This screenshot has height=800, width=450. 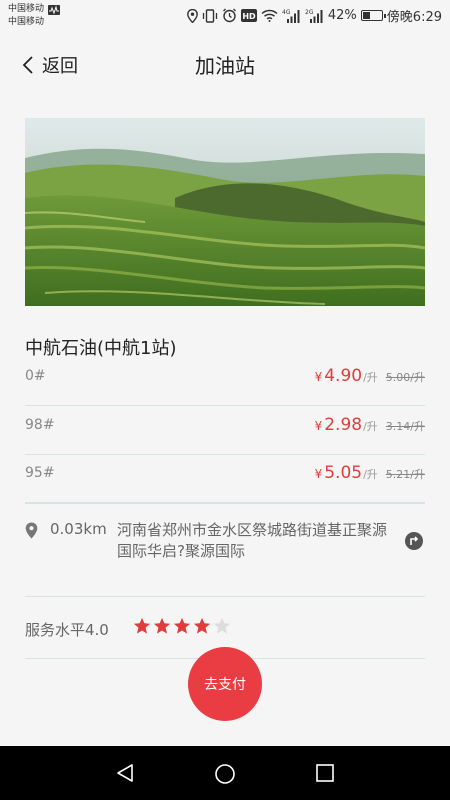 What do you see at coordinates (192, 15) in the screenshot?
I see `location-icon` at bounding box center [192, 15].